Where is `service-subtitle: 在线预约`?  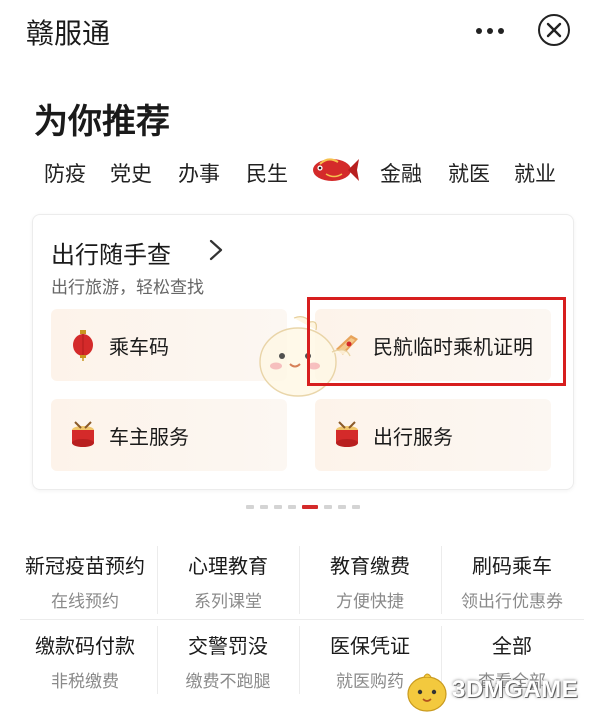 service-subtitle: 在线预约 is located at coordinates (85, 602).